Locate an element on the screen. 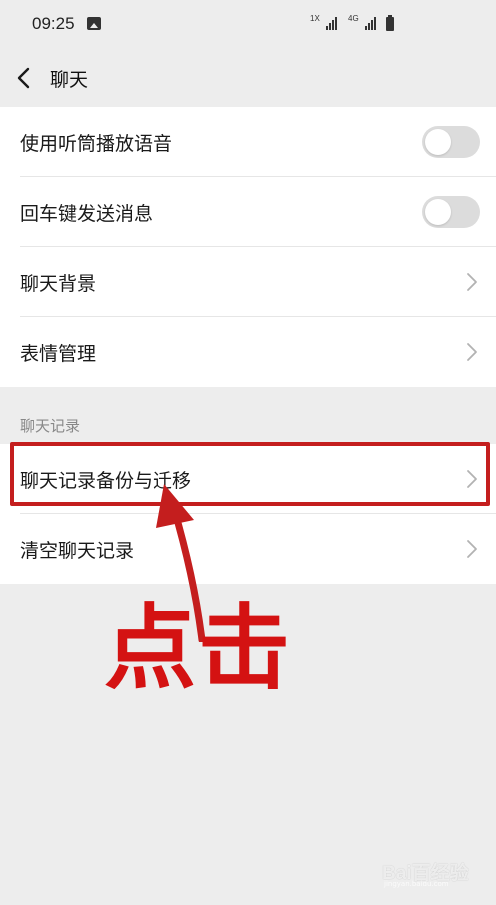 This screenshot has width=496, height=905. setting-row-clear-history: 清空聊天记录 is located at coordinates (248, 549).